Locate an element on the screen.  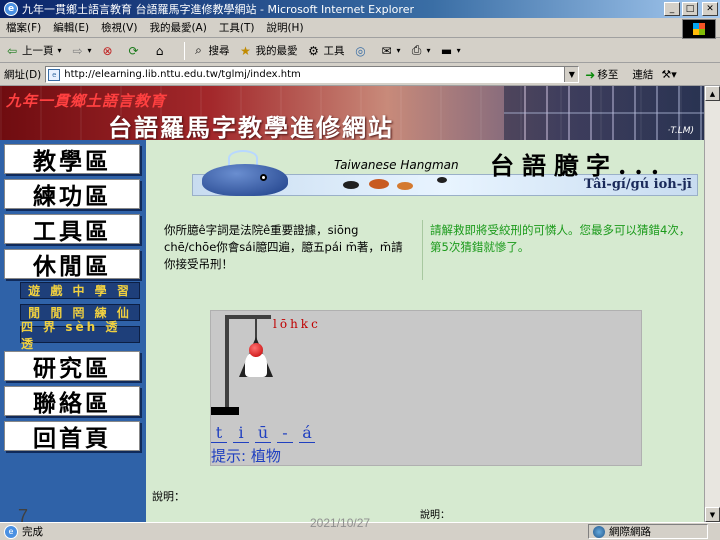
slide-number: 7 is located at coordinates (23, 516).